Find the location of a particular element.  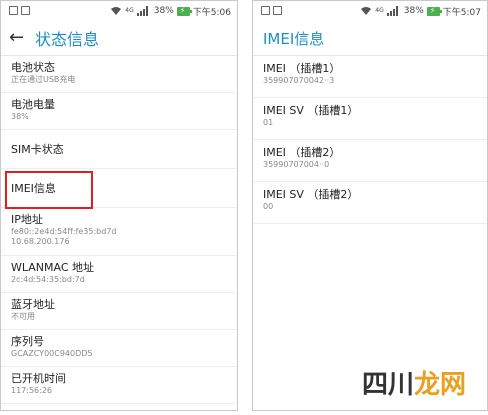

watermark-text-2: 龙网 is located at coordinates (440, 385).